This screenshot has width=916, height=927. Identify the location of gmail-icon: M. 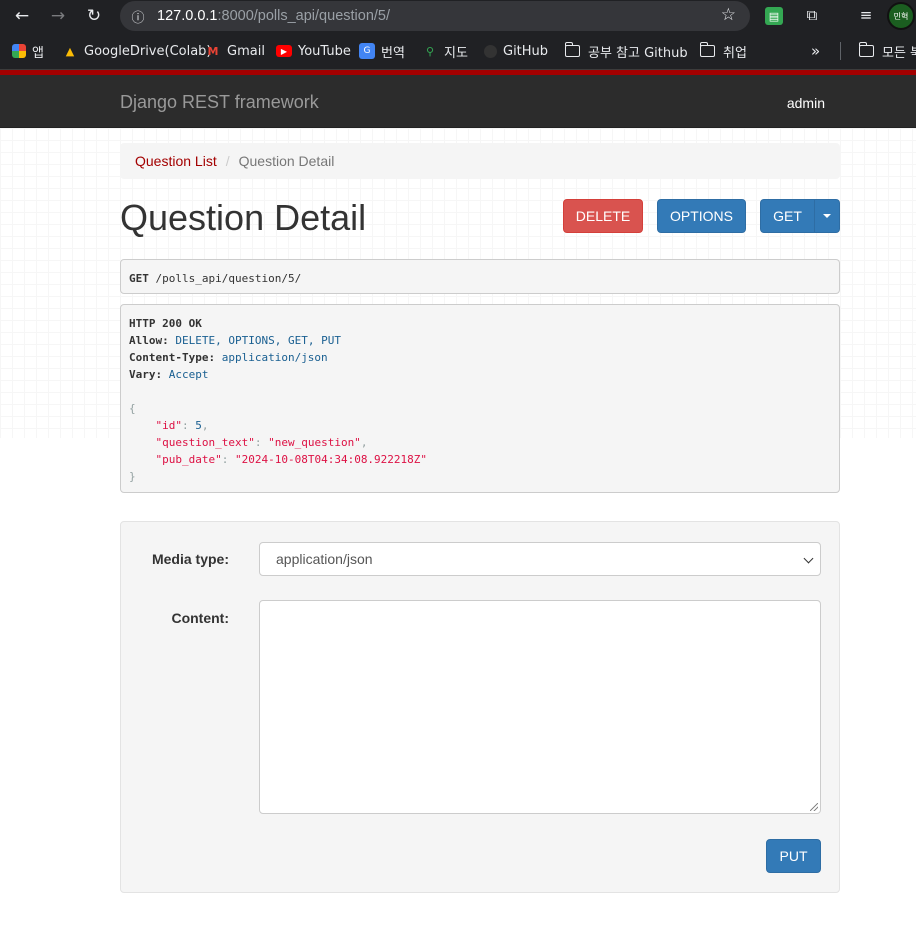
(213, 51).